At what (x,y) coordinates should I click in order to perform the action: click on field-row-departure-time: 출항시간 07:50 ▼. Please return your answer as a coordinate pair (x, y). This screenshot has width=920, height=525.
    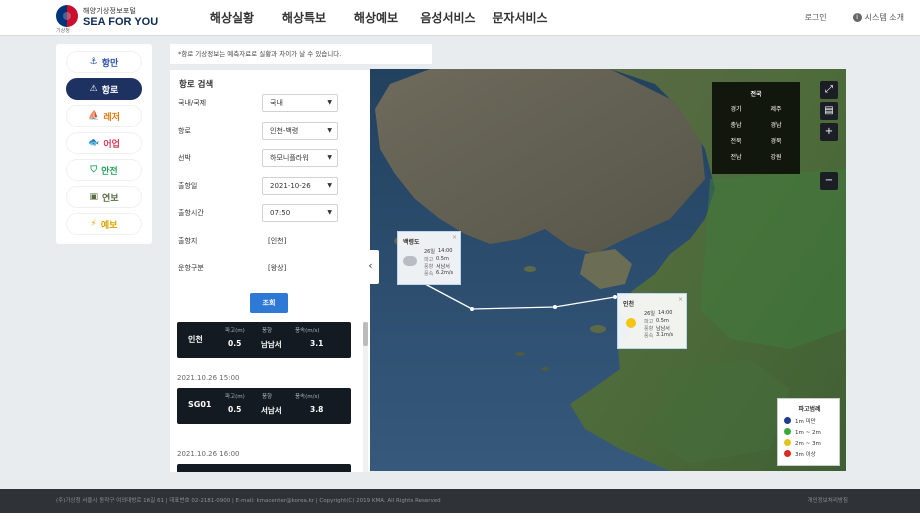
    Looking at the image, I should click on (270, 213).